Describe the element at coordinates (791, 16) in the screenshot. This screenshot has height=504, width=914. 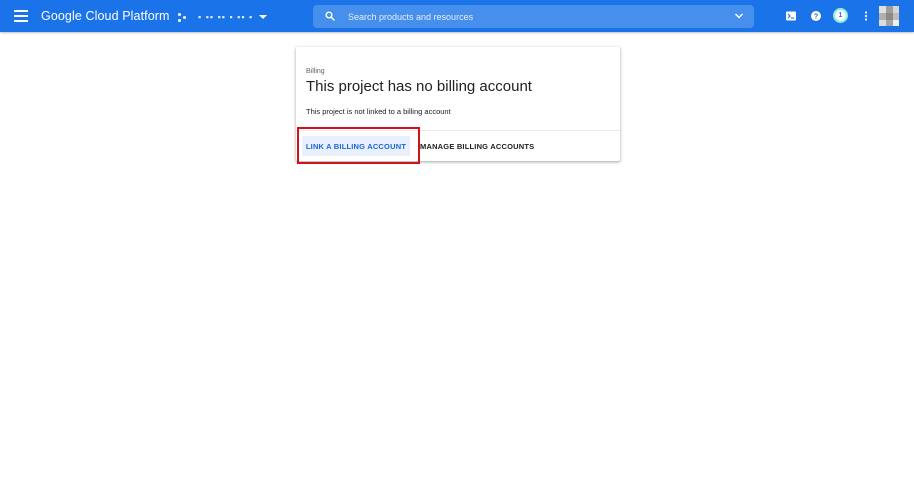
I see `cloud-shell-icon` at that location.